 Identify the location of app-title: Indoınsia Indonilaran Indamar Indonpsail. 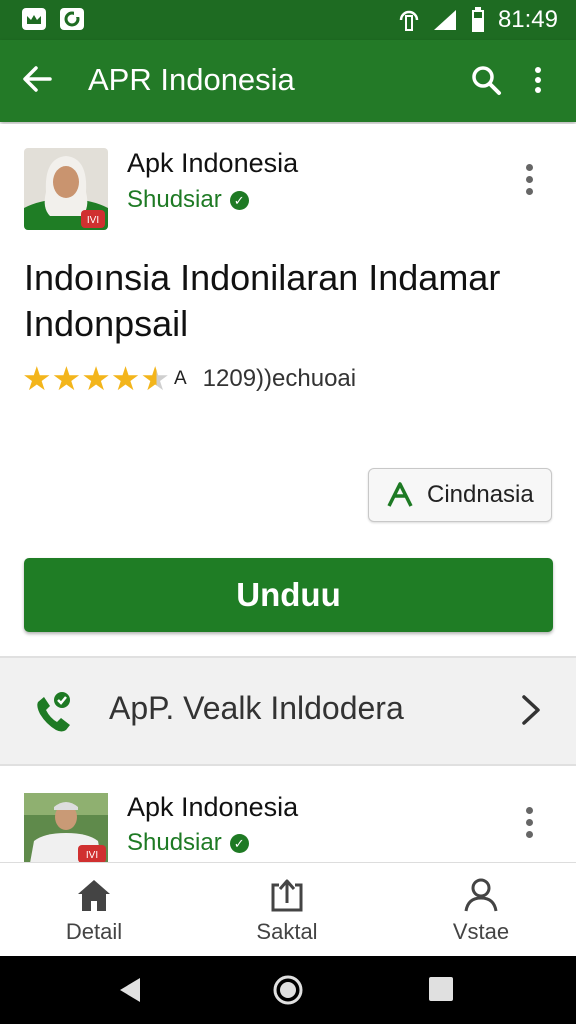
(262, 300).